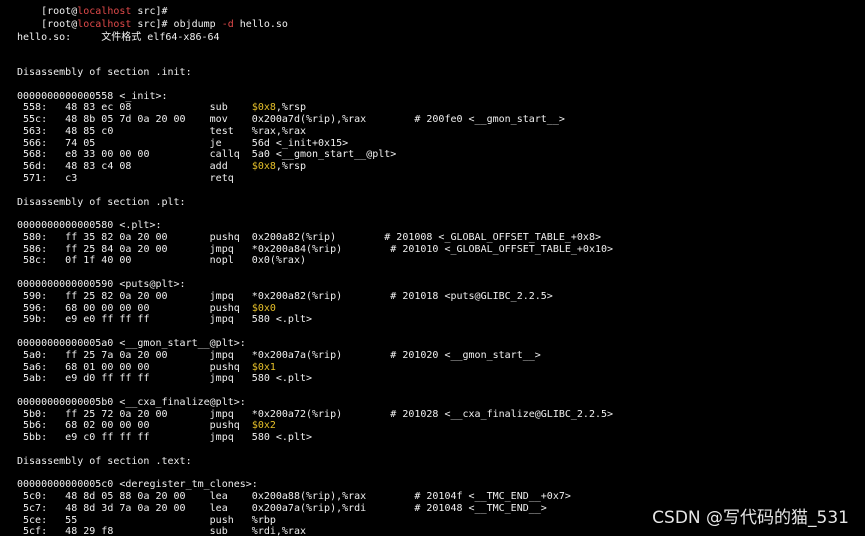 The height and width of the screenshot is (536, 865). I want to click on disassembly-line: Disassembly of section .text:, so click(104, 462).